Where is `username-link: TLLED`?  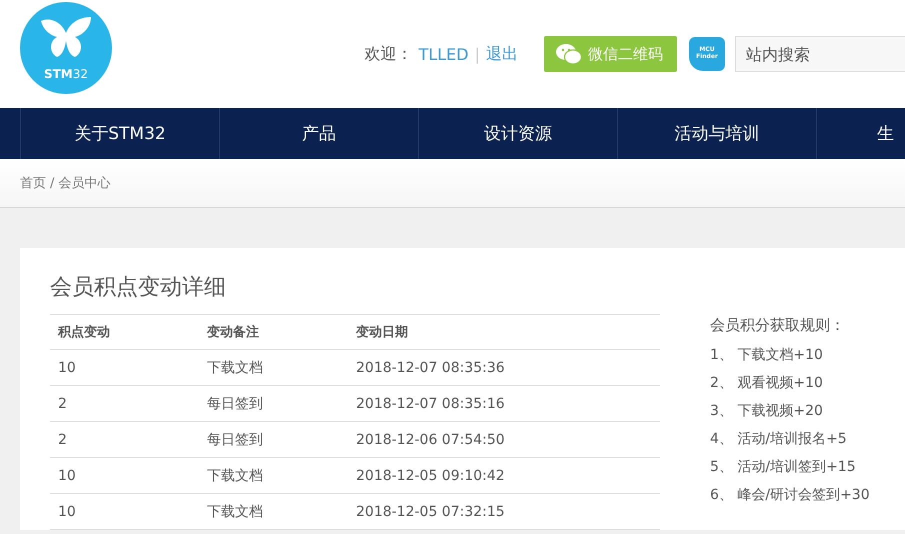 username-link: TLLED is located at coordinates (443, 54).